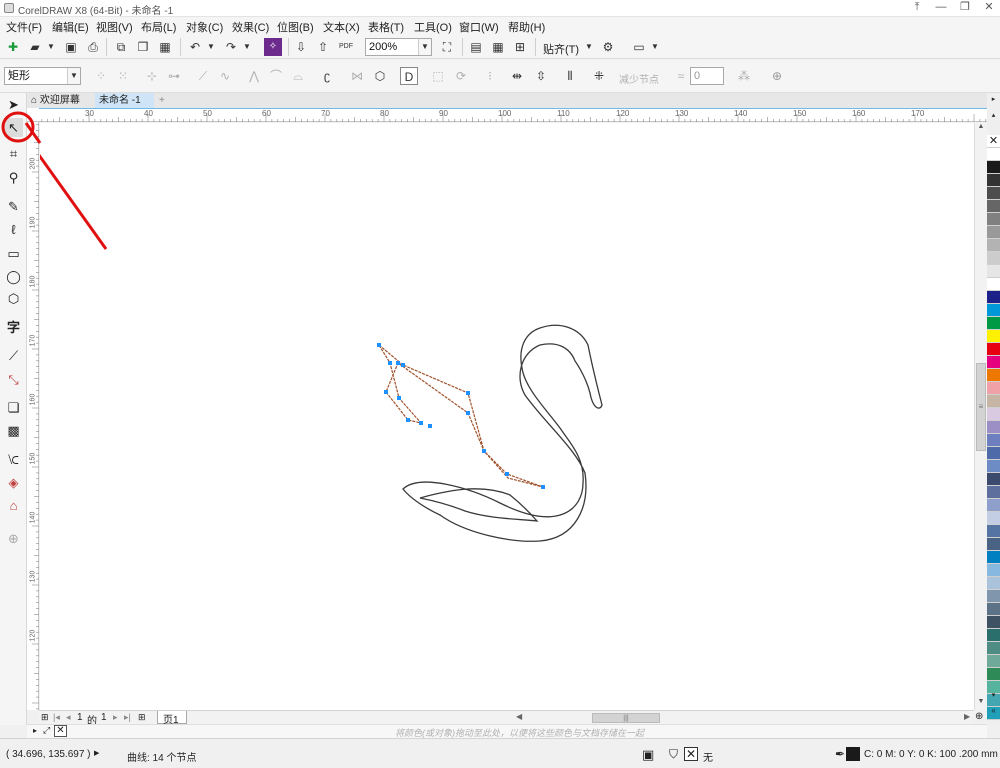 This screenshot has height=768, width=1000. I want to click on scroll-up-icon: ▲, so click(981, 128).